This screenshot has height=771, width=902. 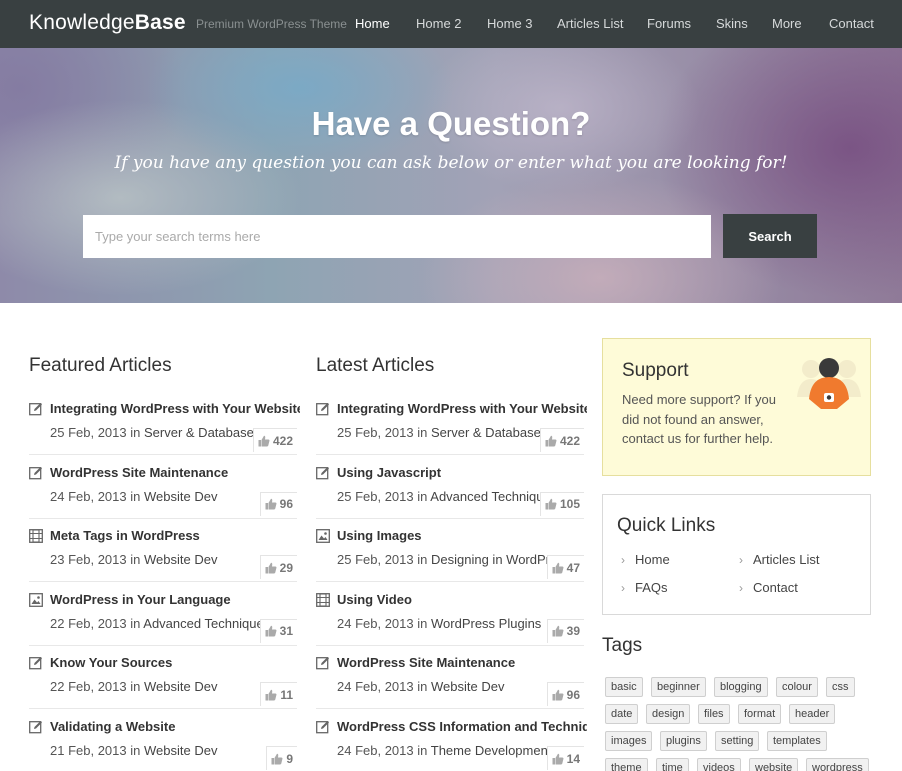 I want to click on tag-format: format, so click(x=760, y=714).